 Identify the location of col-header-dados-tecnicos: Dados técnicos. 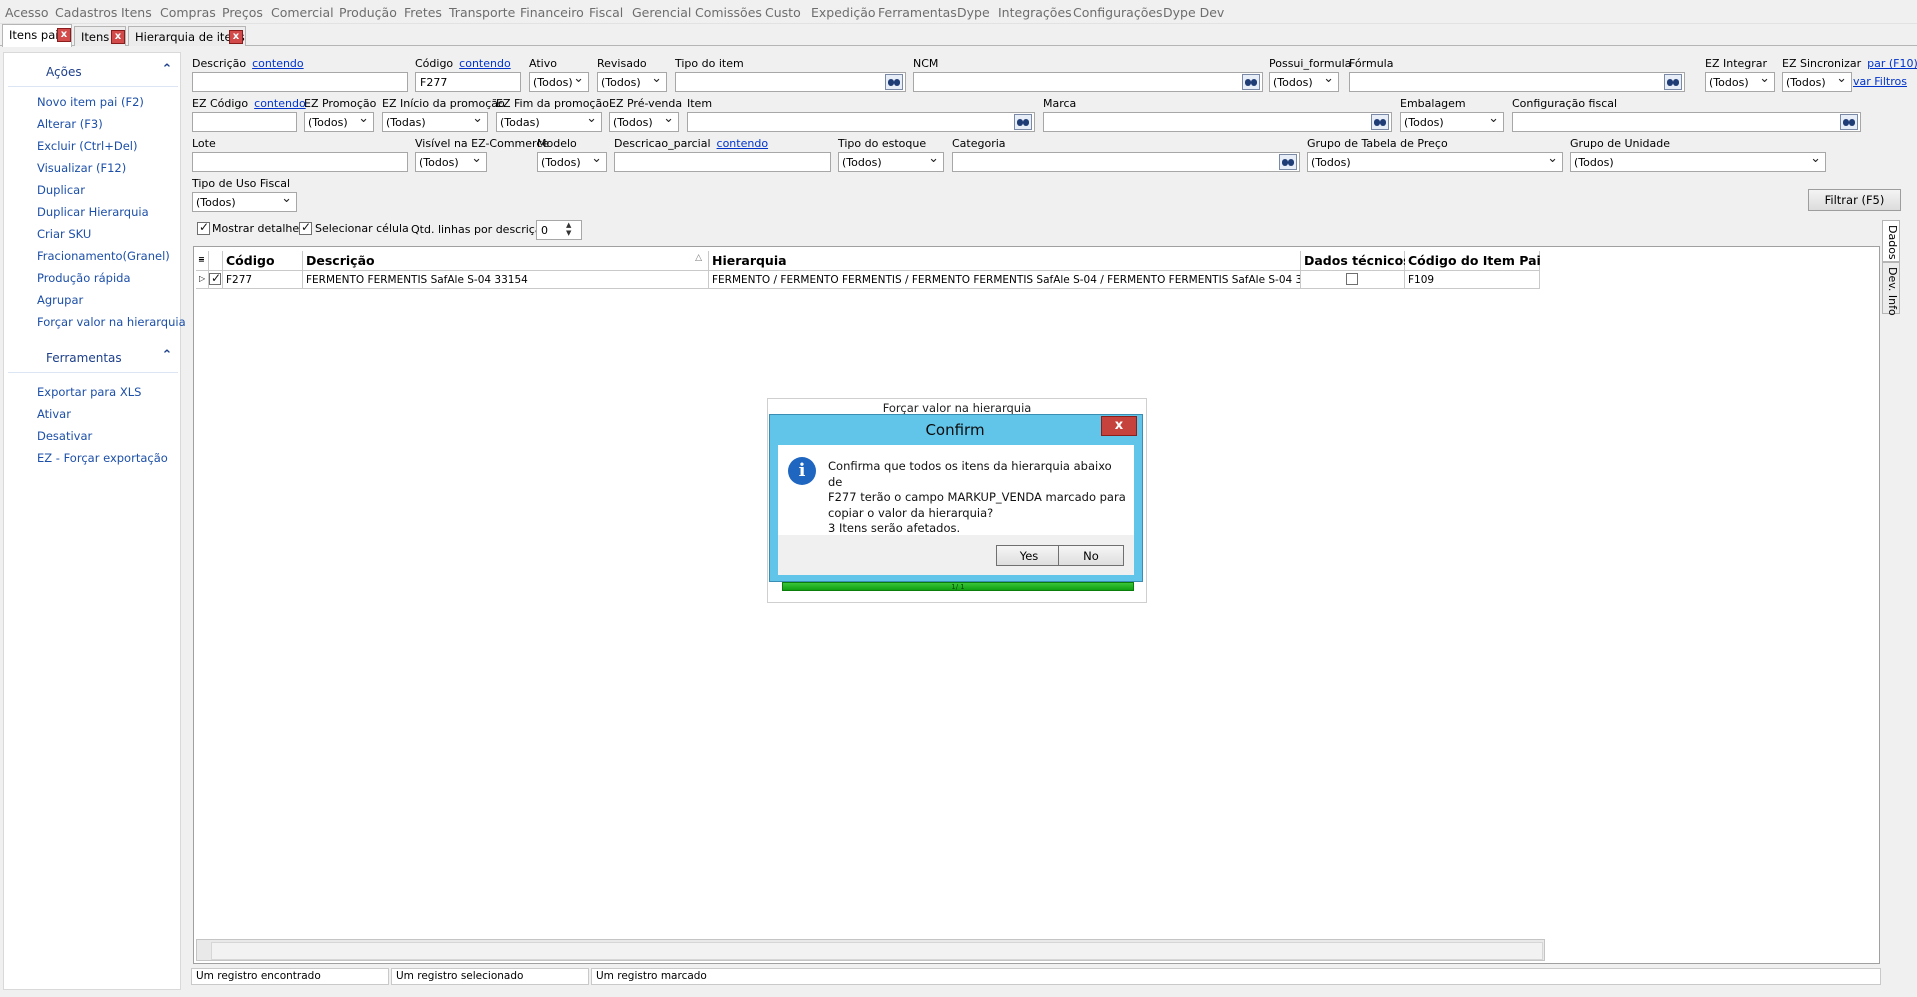
(1356, 261).